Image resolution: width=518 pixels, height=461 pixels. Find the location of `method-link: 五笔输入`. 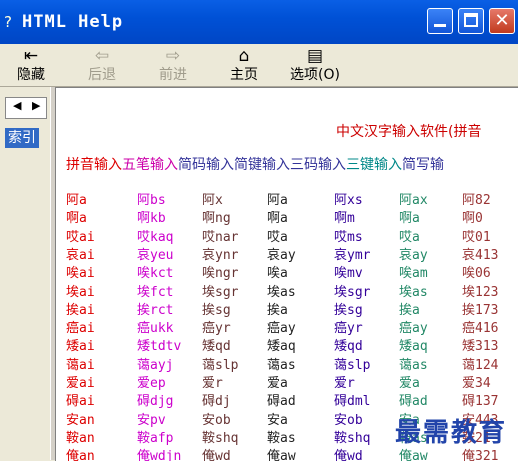

method-link: 五笔输入 is located at coordinates (150, 165).